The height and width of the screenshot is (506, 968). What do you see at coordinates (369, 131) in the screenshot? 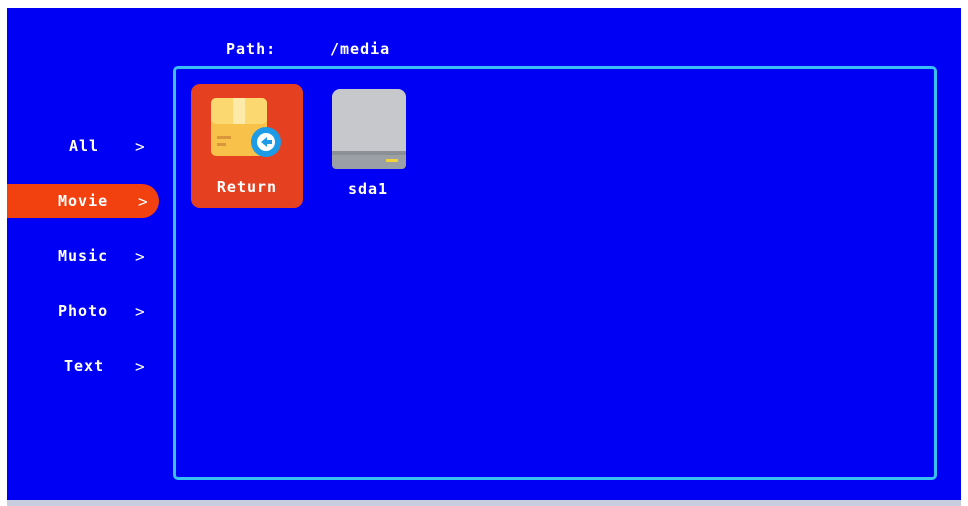
I see `drive-icon` at bounding box center [369, 131].